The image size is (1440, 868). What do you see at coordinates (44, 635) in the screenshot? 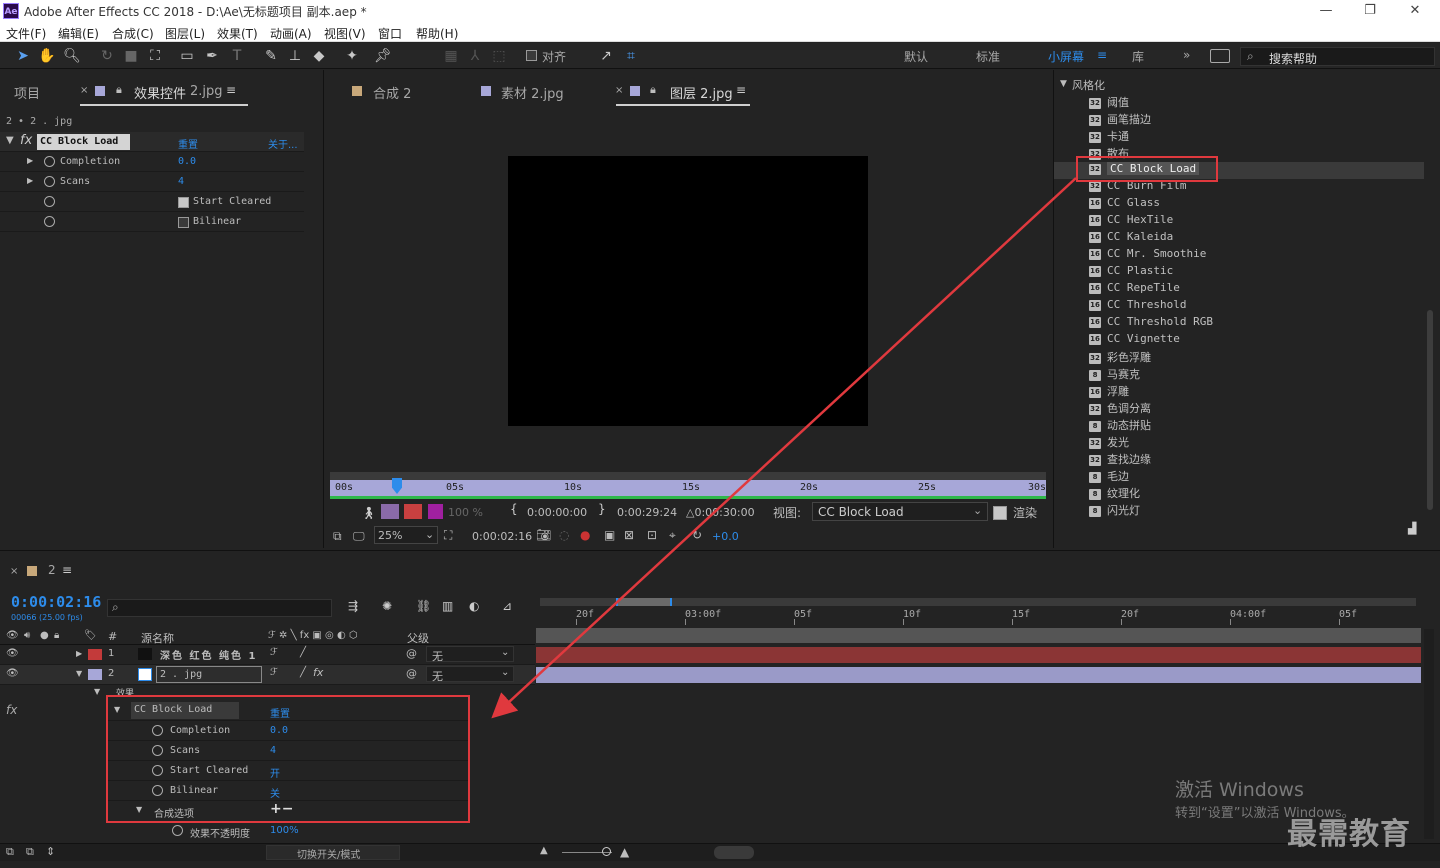
I see `solo-switch-icon: ●` at bounding box center [44, 635].